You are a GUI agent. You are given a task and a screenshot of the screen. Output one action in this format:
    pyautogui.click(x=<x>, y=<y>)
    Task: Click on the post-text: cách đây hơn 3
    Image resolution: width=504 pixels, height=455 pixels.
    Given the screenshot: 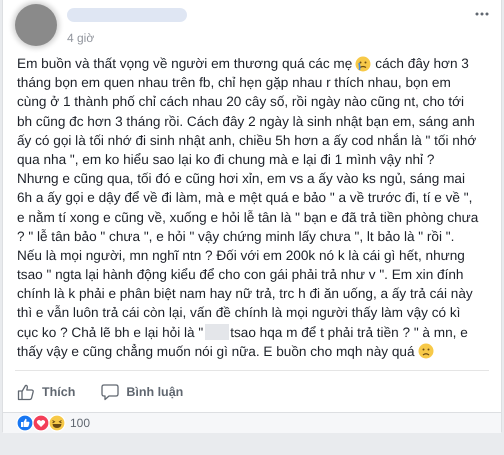 What is the action you would take?
    pyautogui.click(x=422, y=64)
    